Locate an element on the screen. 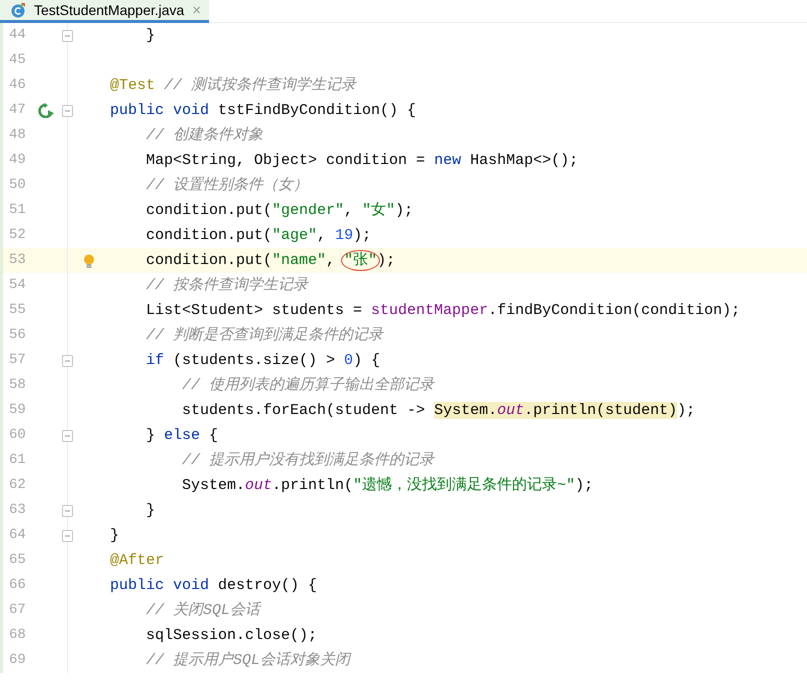  line-number: 54 is located at coordinates (17, 285).